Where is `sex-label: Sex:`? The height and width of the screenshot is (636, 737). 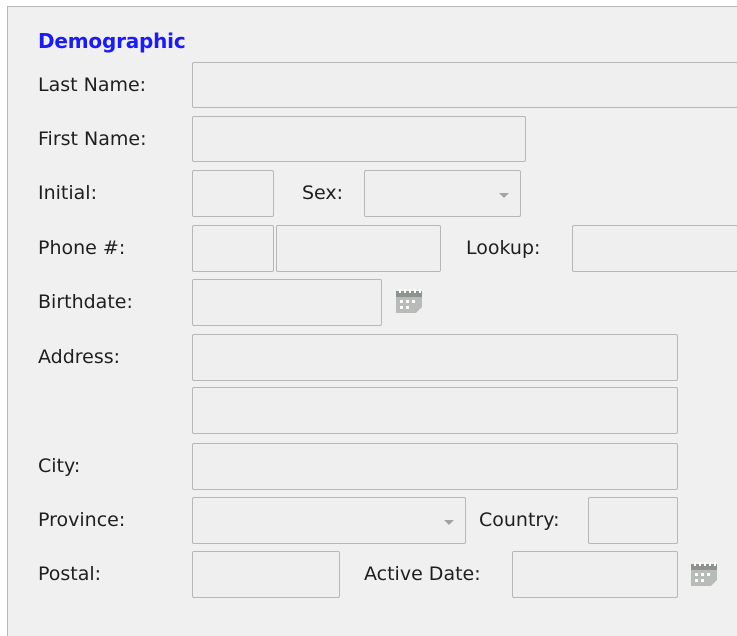 sex-label: Sex: is located at coordinates (323, 193).